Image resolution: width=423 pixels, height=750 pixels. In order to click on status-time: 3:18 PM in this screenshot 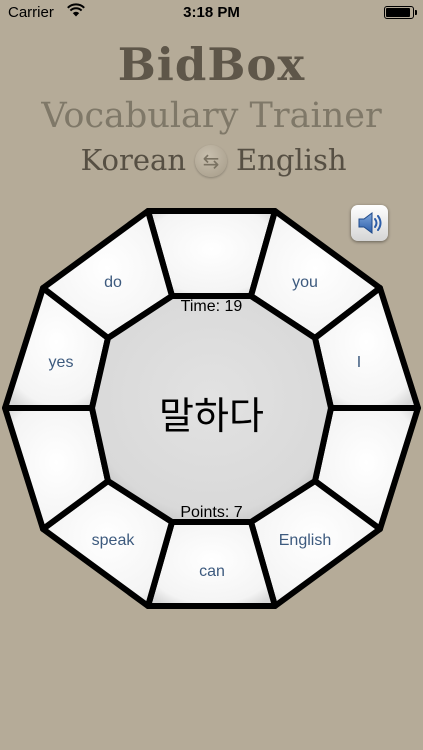, I will do `click(211, 12)`.